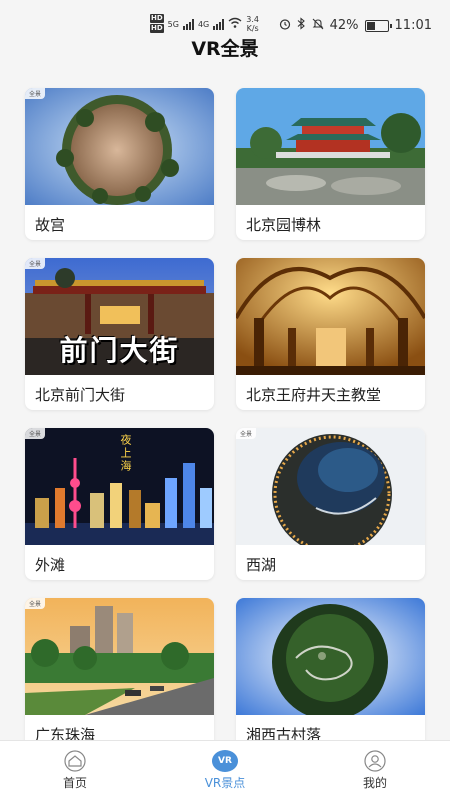 The height and width of the screenshot is (800, 450). Describe the element at coordinates (314, 395) in the screenshot. I see `scene-title: 北京王府井天主教堂` at that location.